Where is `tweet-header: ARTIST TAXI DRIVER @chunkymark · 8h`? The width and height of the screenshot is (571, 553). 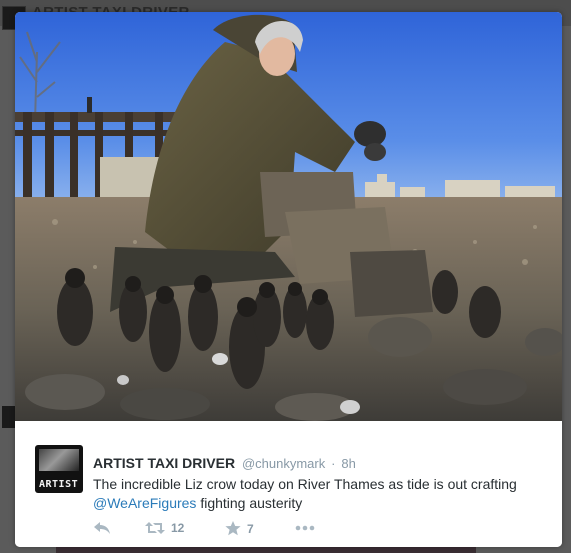 tweet-header: ARTIST TAXI DRIVER @chunkymark · 8h is located at coordinates (224, 463).